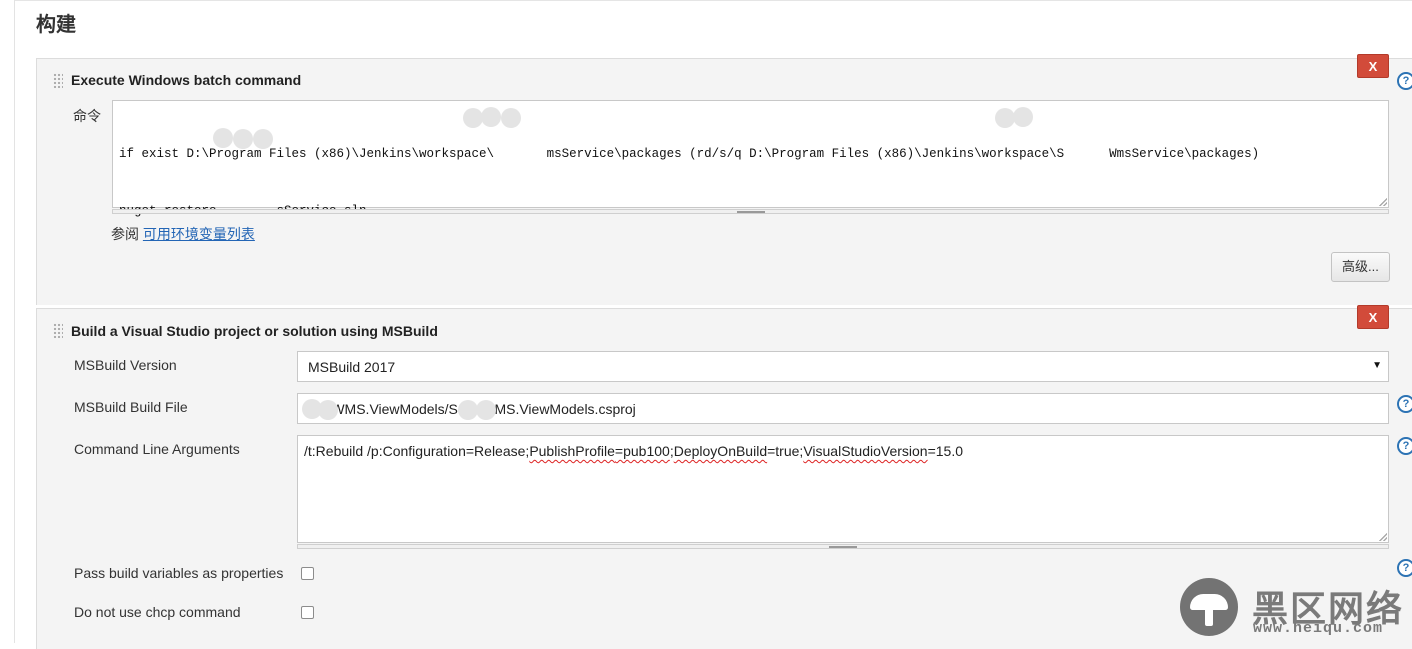 The height and width of the screenshot is (649, 1412). I want to click on watermark-logo-icon, so click(1209, 607).